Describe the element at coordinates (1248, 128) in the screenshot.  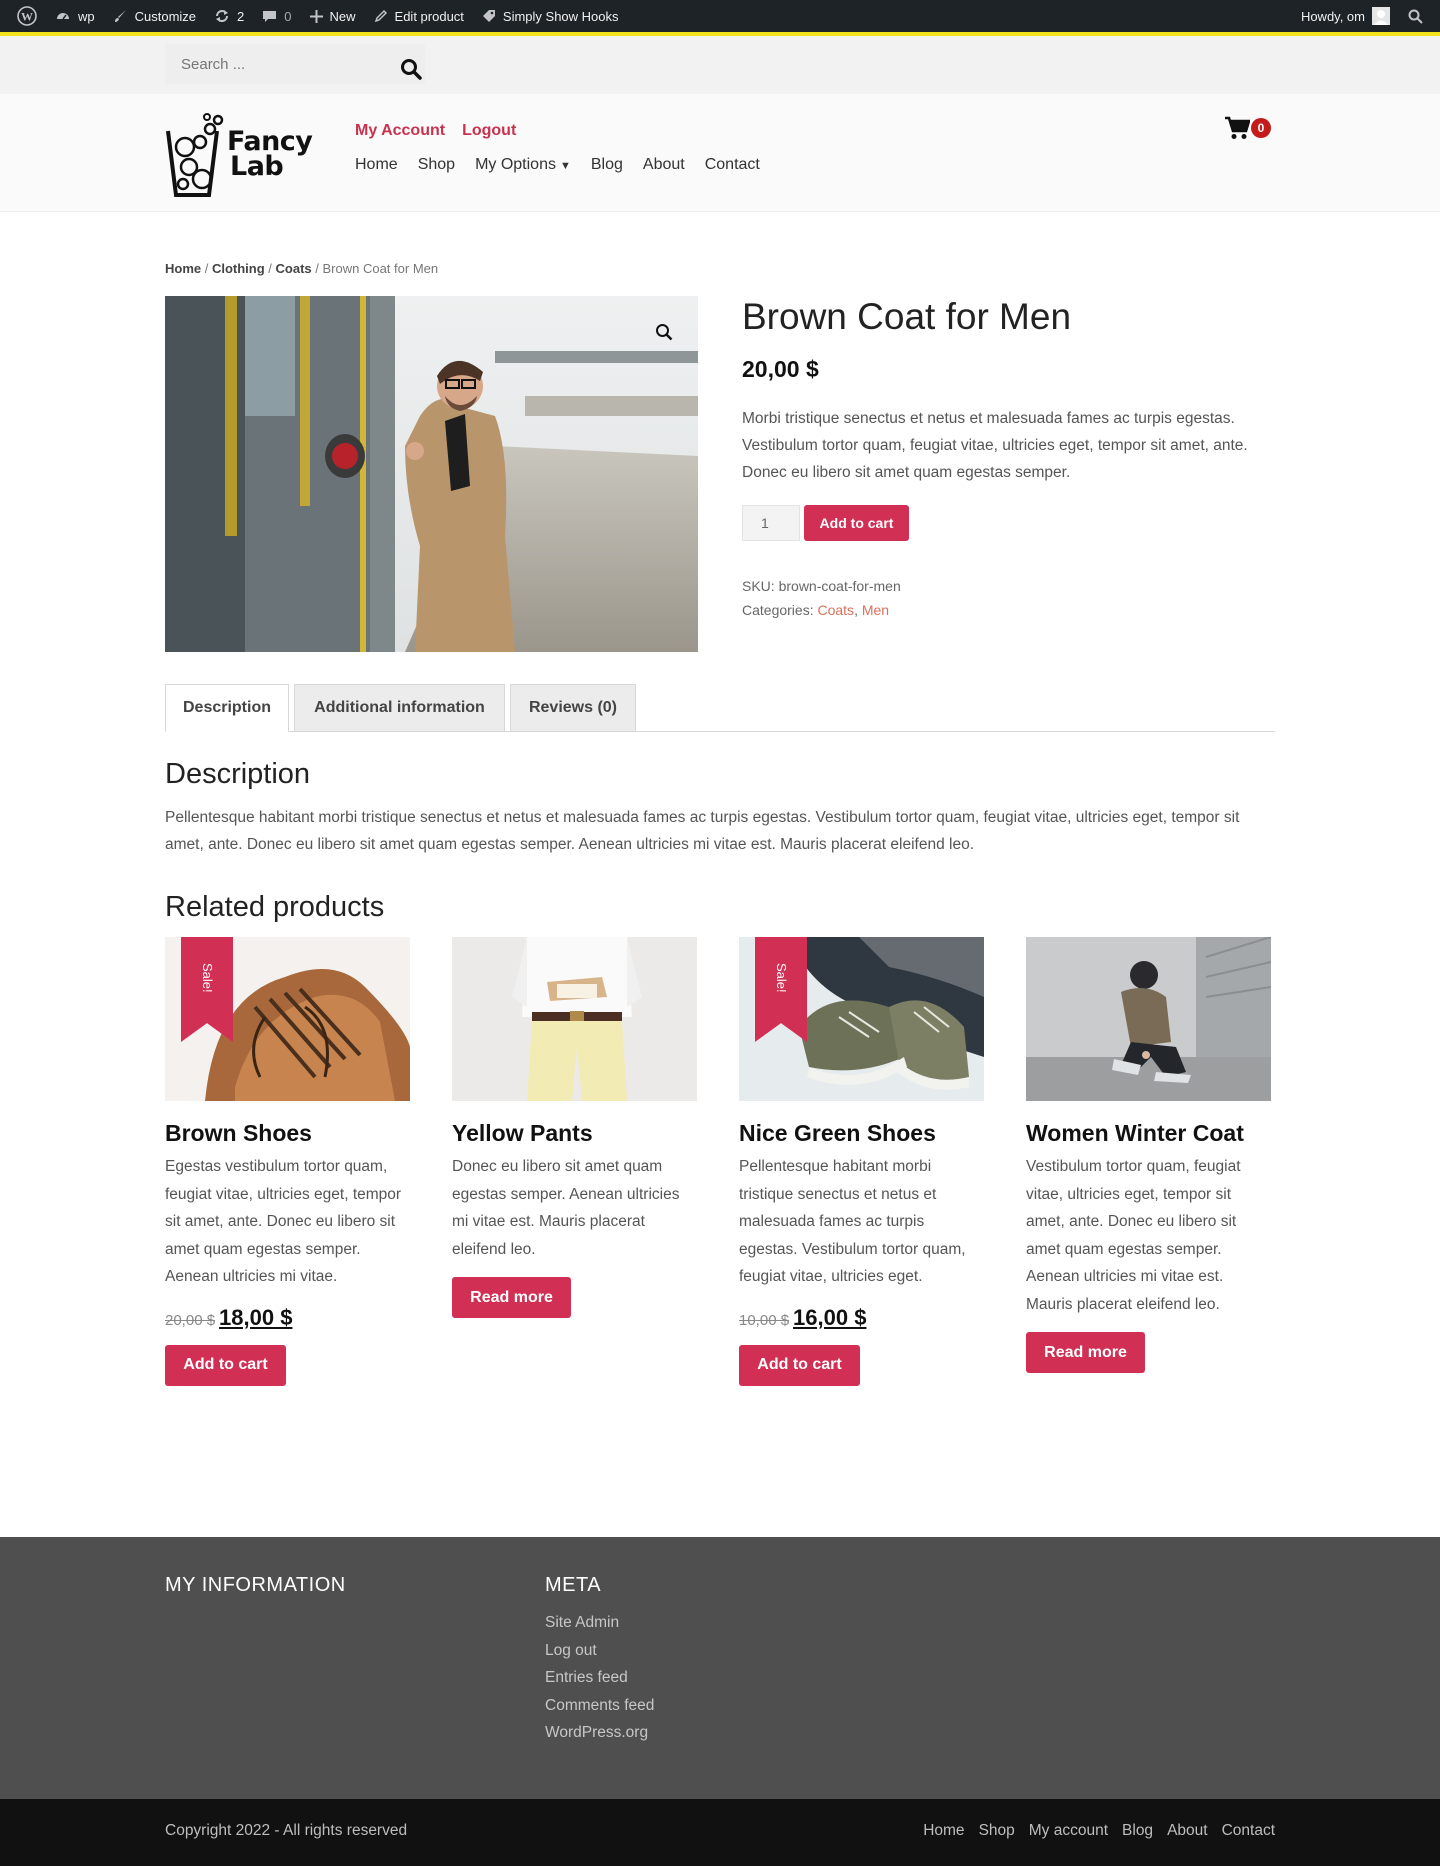
I see `cart-link: 0` at that location.